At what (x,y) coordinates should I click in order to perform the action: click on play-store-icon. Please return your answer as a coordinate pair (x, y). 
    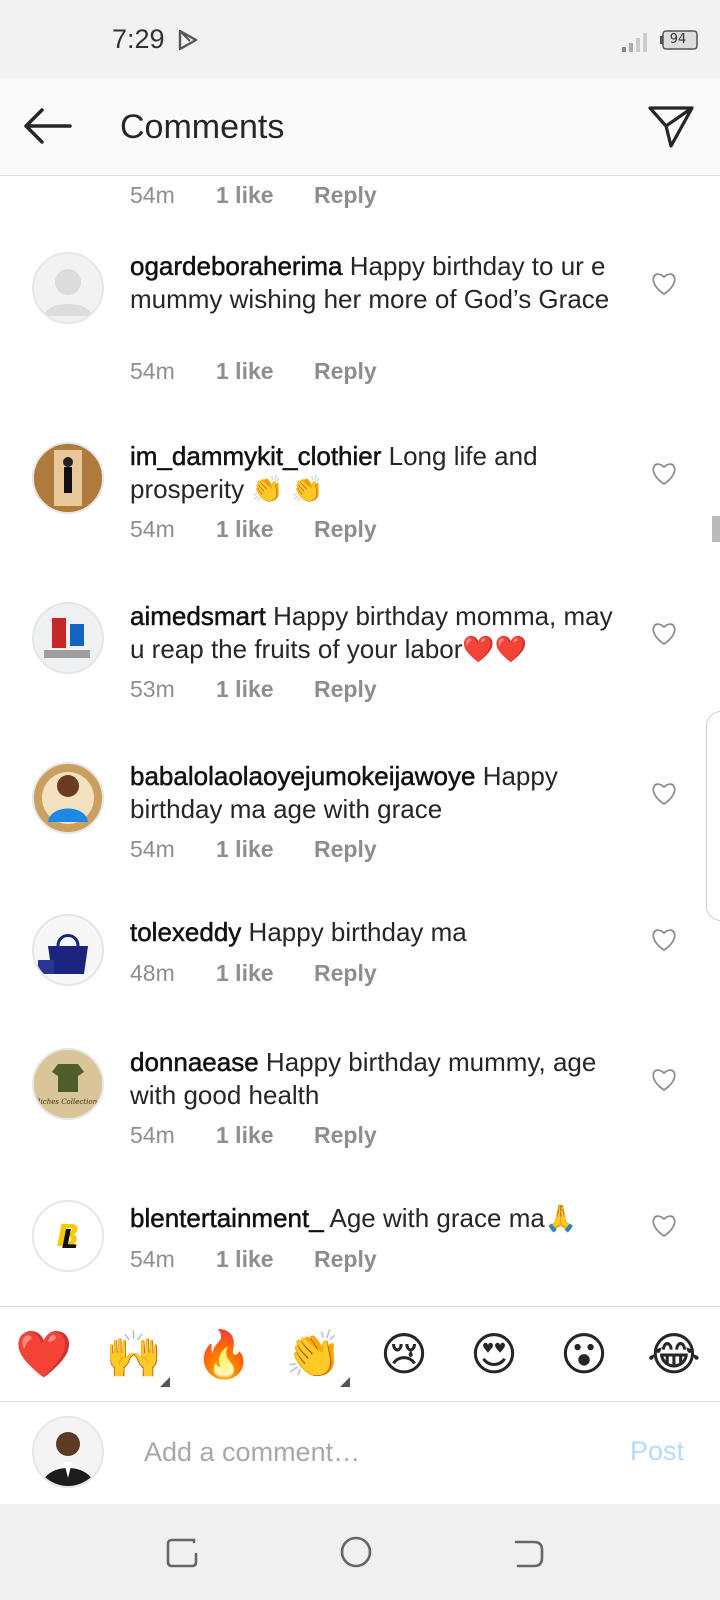
    Looking at the image, I should click on (188, 40).